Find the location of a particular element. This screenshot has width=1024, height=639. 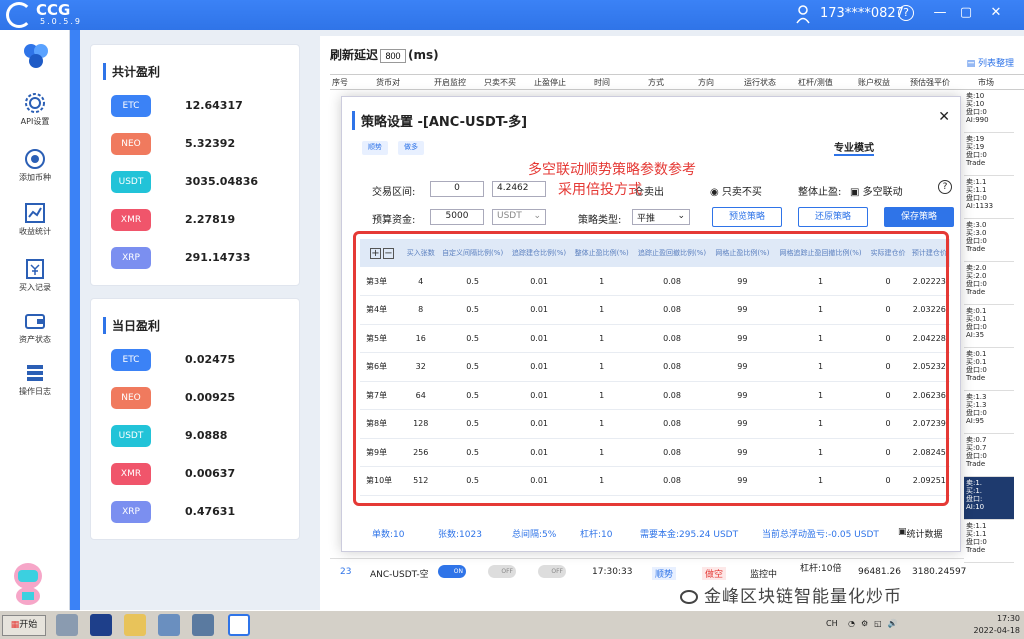

network-app-icon is located at coordinates (67, 625).